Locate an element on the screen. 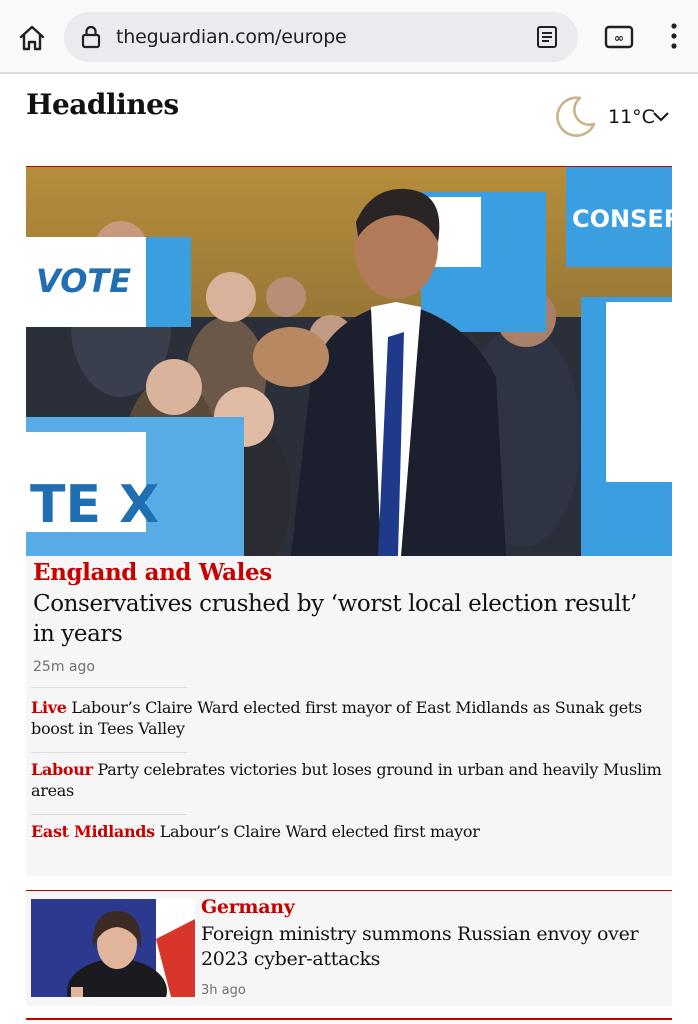  home-icon is located at coordinates (32, 38).